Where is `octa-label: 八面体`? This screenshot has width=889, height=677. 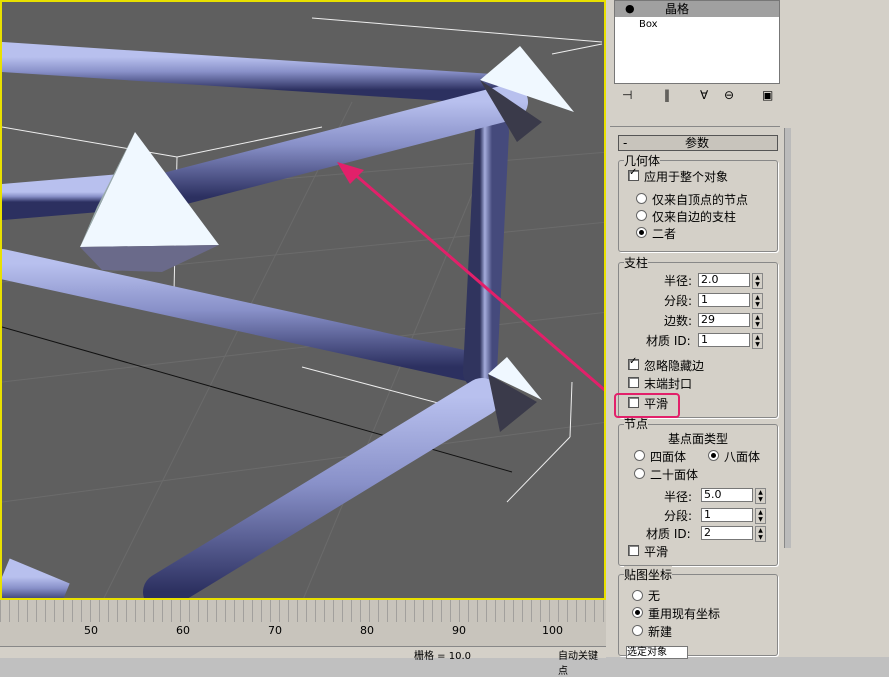
octa-label: 八面体 is located at coordinates (742, 457).